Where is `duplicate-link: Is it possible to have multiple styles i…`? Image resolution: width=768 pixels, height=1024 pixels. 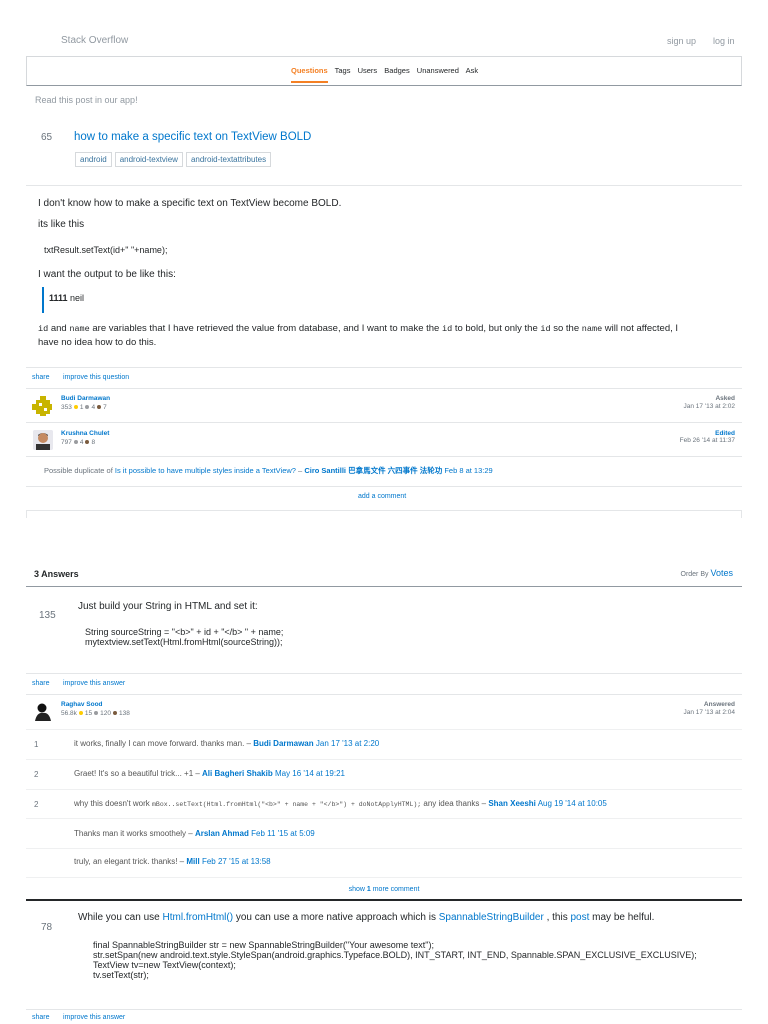
duplicate-link: Is it possible to have multiple styles i… is located at coordinates (205, 470).